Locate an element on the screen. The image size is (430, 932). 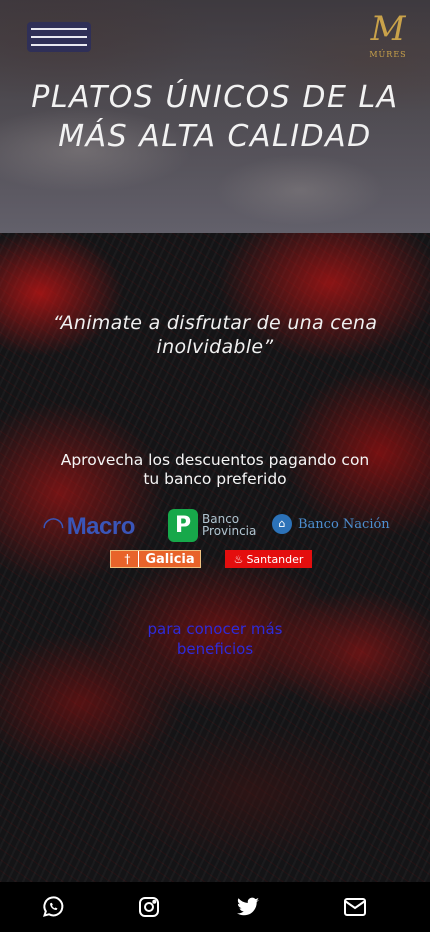
menu-button is located at coordinates (59, 37).